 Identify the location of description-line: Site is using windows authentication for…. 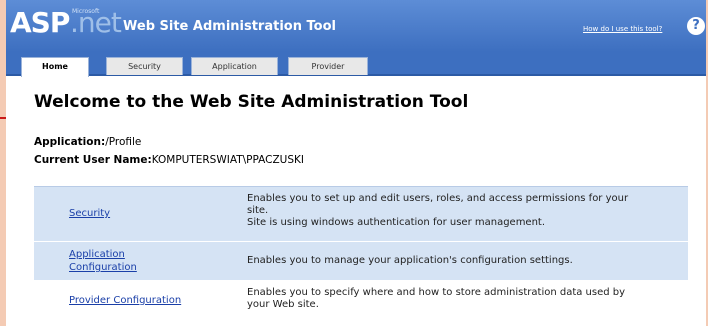
(396, 222).